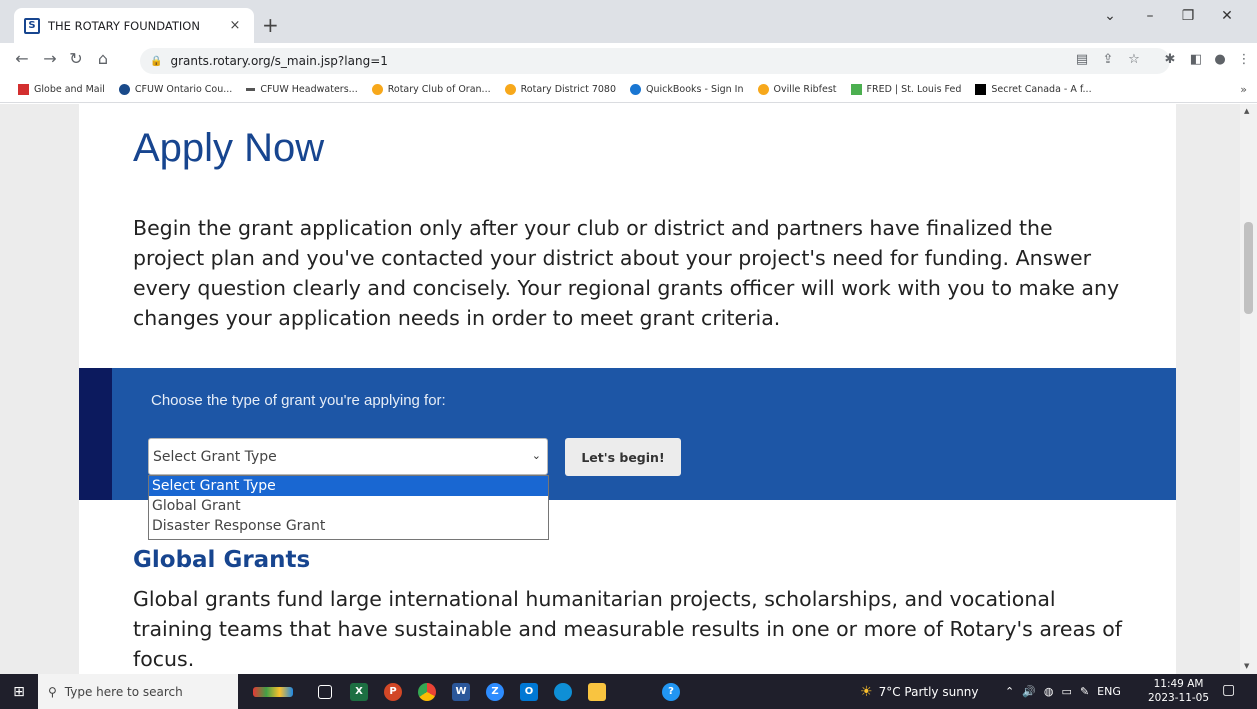 Image resolution: width=1257 pixels, height=709 pixels. I want to click on share-icon: ⇪, so click(1108, 59).